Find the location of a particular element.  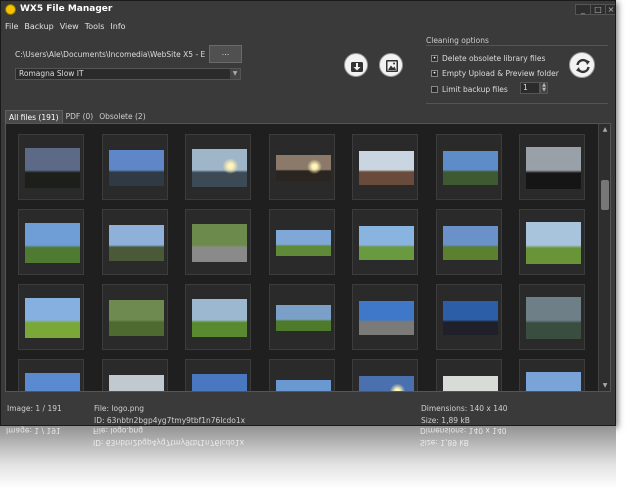

scroll-thumb is located at coordinates (605, 195).